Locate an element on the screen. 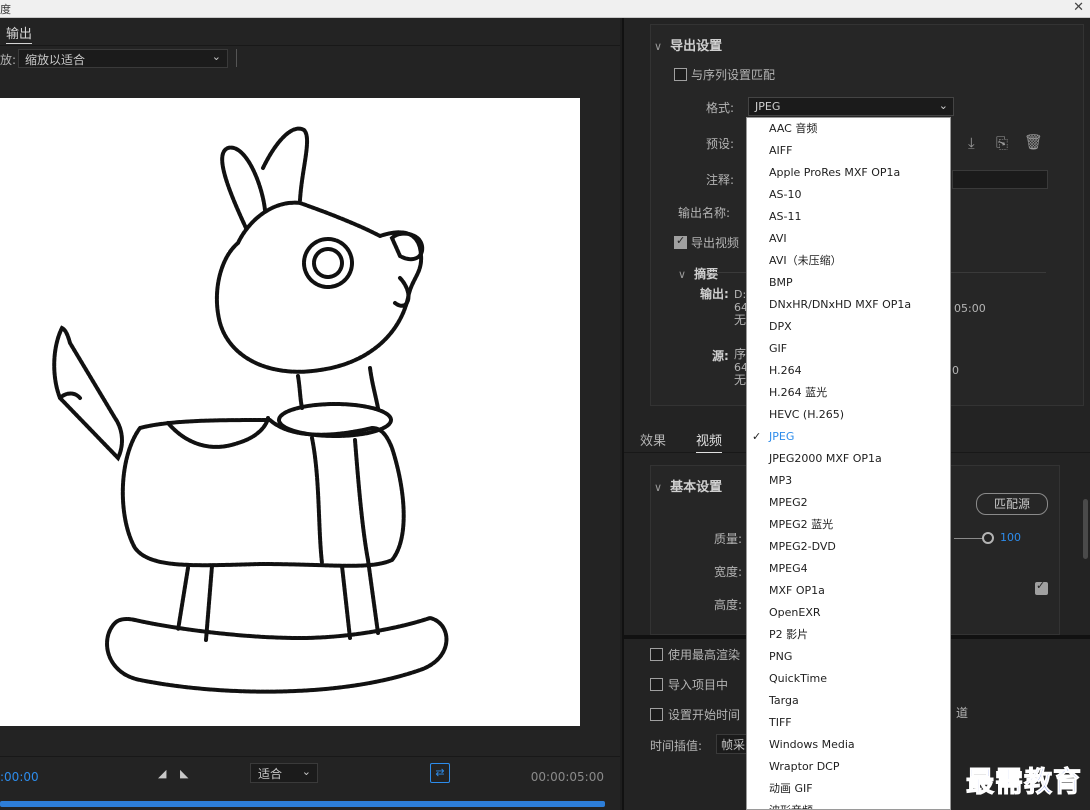 The height and width of the screenshot is (810, 1090). format-option: 波形音频 is located at coordinates (848, 804).